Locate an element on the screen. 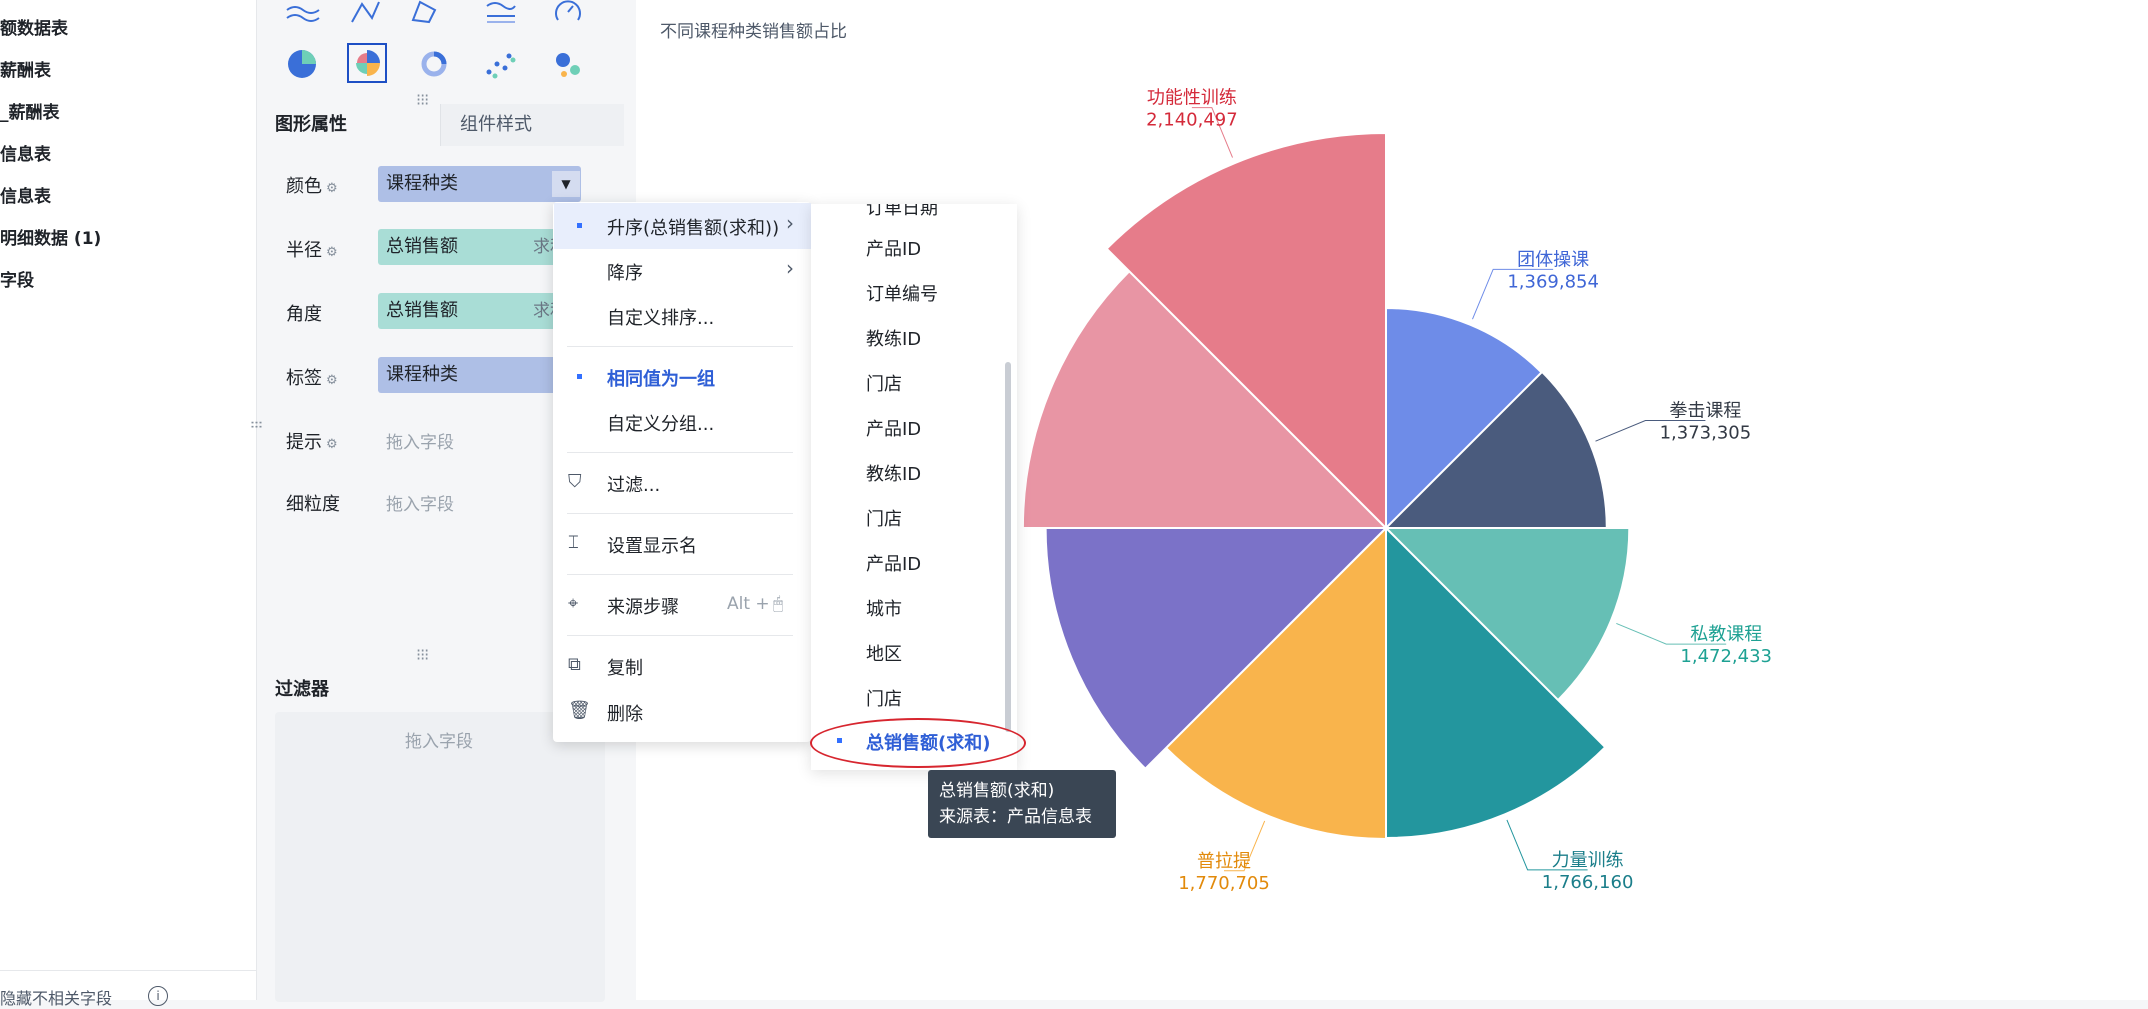 This screenshot has height=1009, width=2148. dataset-item: 字段 is located at coordinates (17, 278).